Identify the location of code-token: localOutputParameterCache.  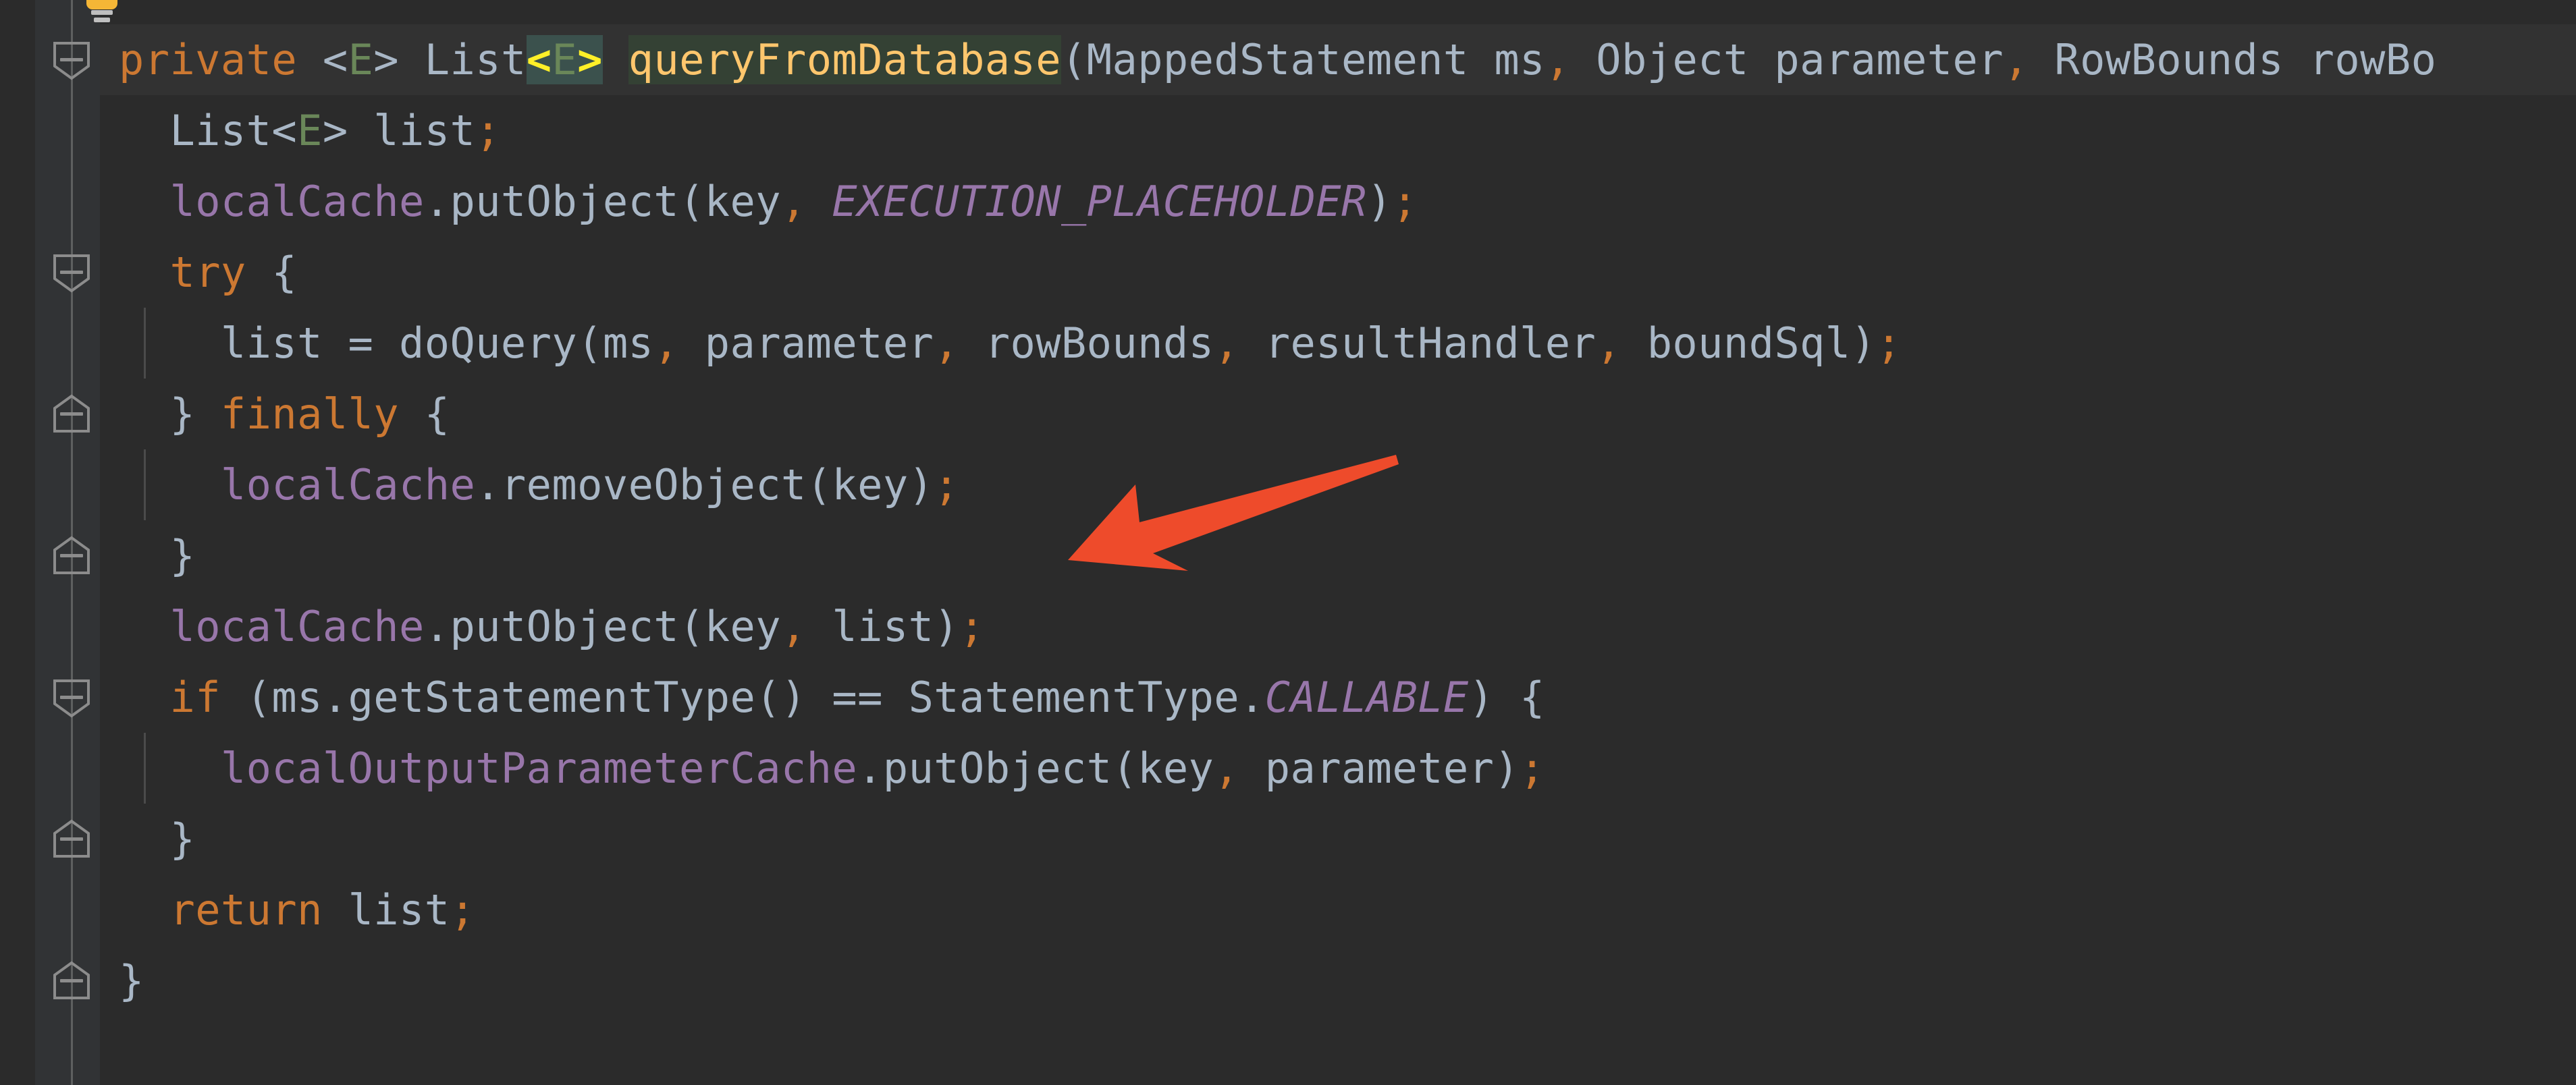
(539, 768).